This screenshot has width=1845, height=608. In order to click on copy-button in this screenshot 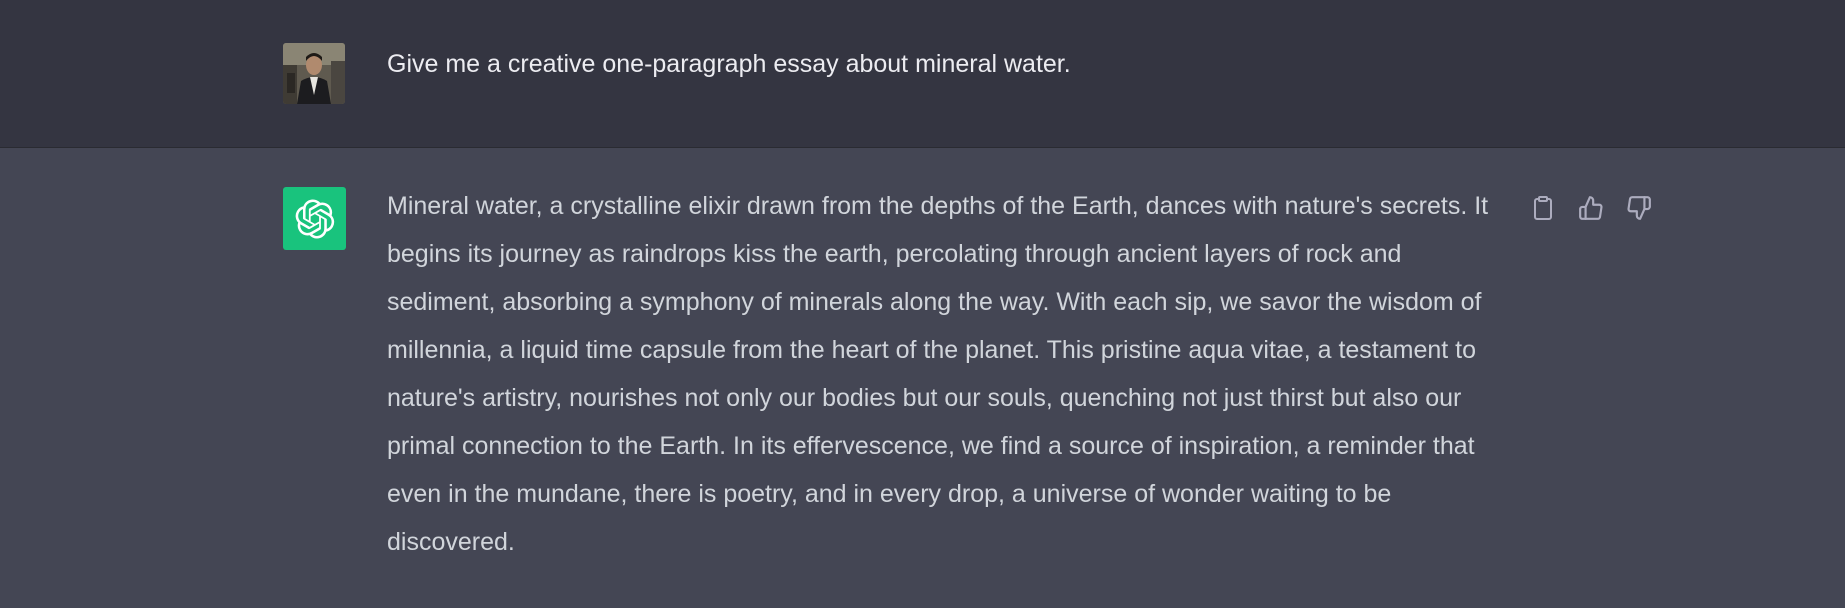, I will do `click(1543, 208)`.